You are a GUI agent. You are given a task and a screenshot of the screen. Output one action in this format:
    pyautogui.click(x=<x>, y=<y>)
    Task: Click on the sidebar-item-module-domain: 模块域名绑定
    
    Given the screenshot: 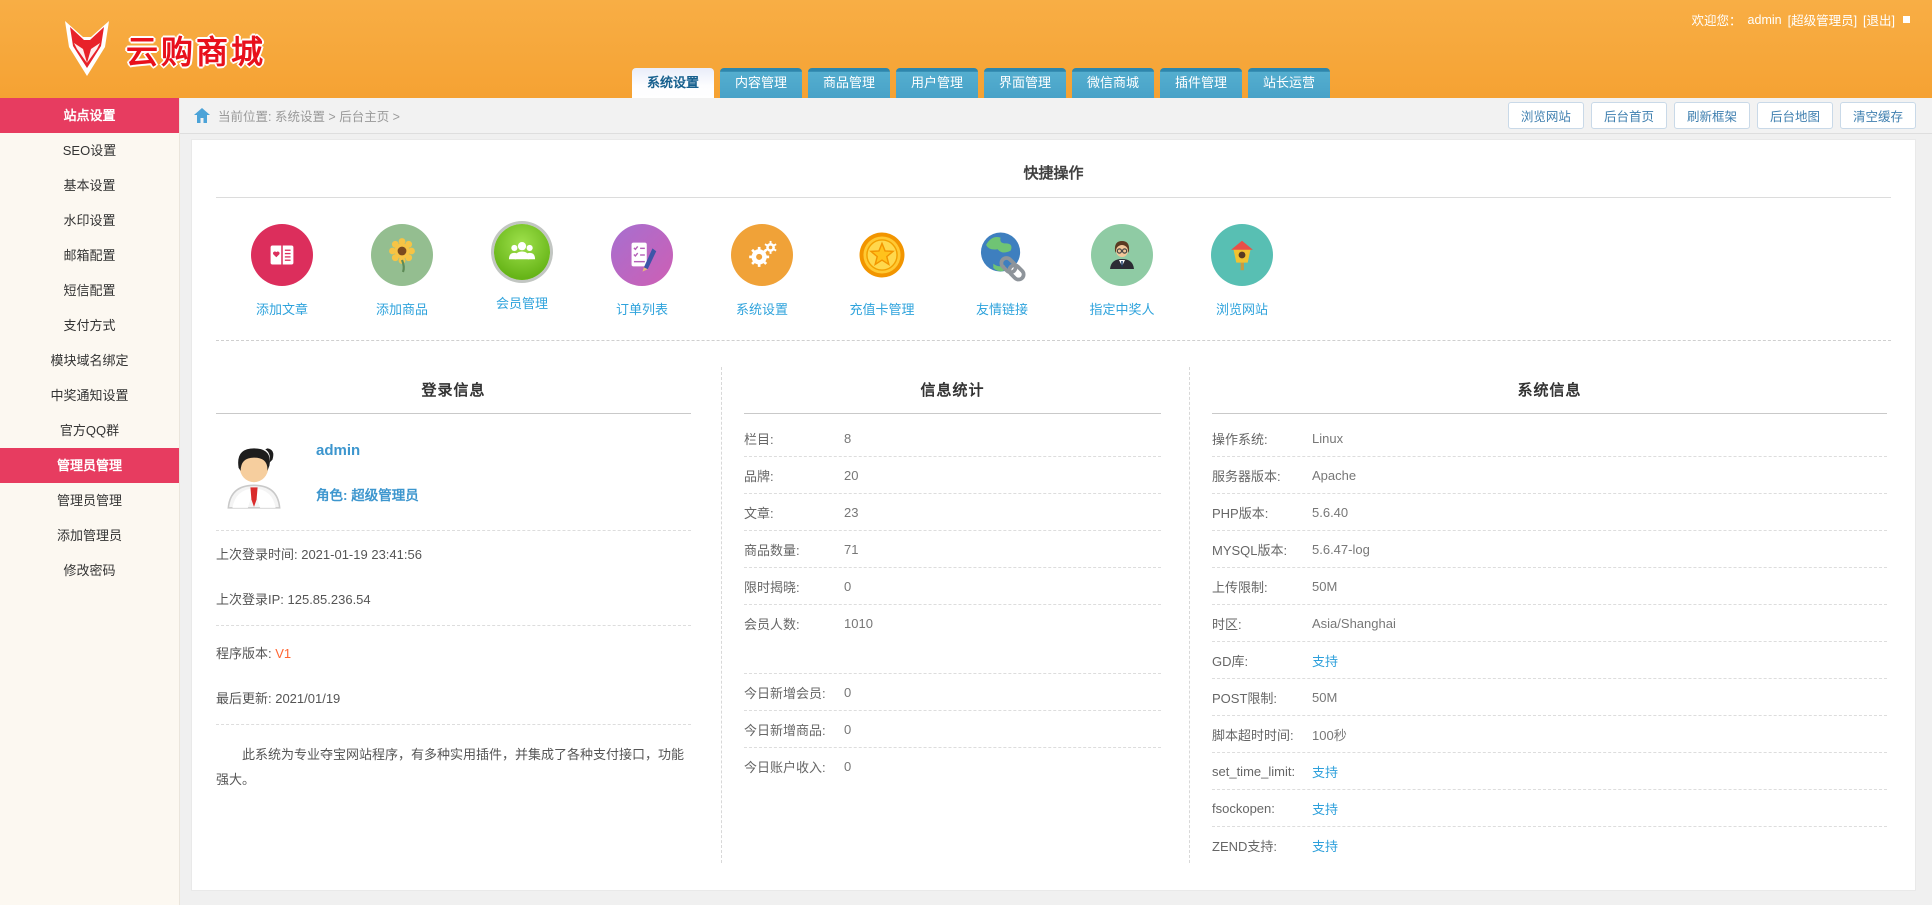 What is the action you would take?
    pyautogui.click(x=89, y=360)
    